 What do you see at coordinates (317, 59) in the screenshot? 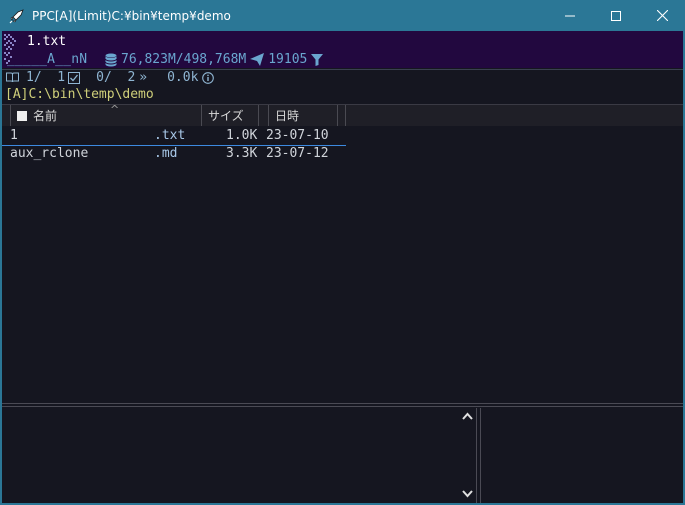
I see `filter-icon` at bounding box center [317, 59].